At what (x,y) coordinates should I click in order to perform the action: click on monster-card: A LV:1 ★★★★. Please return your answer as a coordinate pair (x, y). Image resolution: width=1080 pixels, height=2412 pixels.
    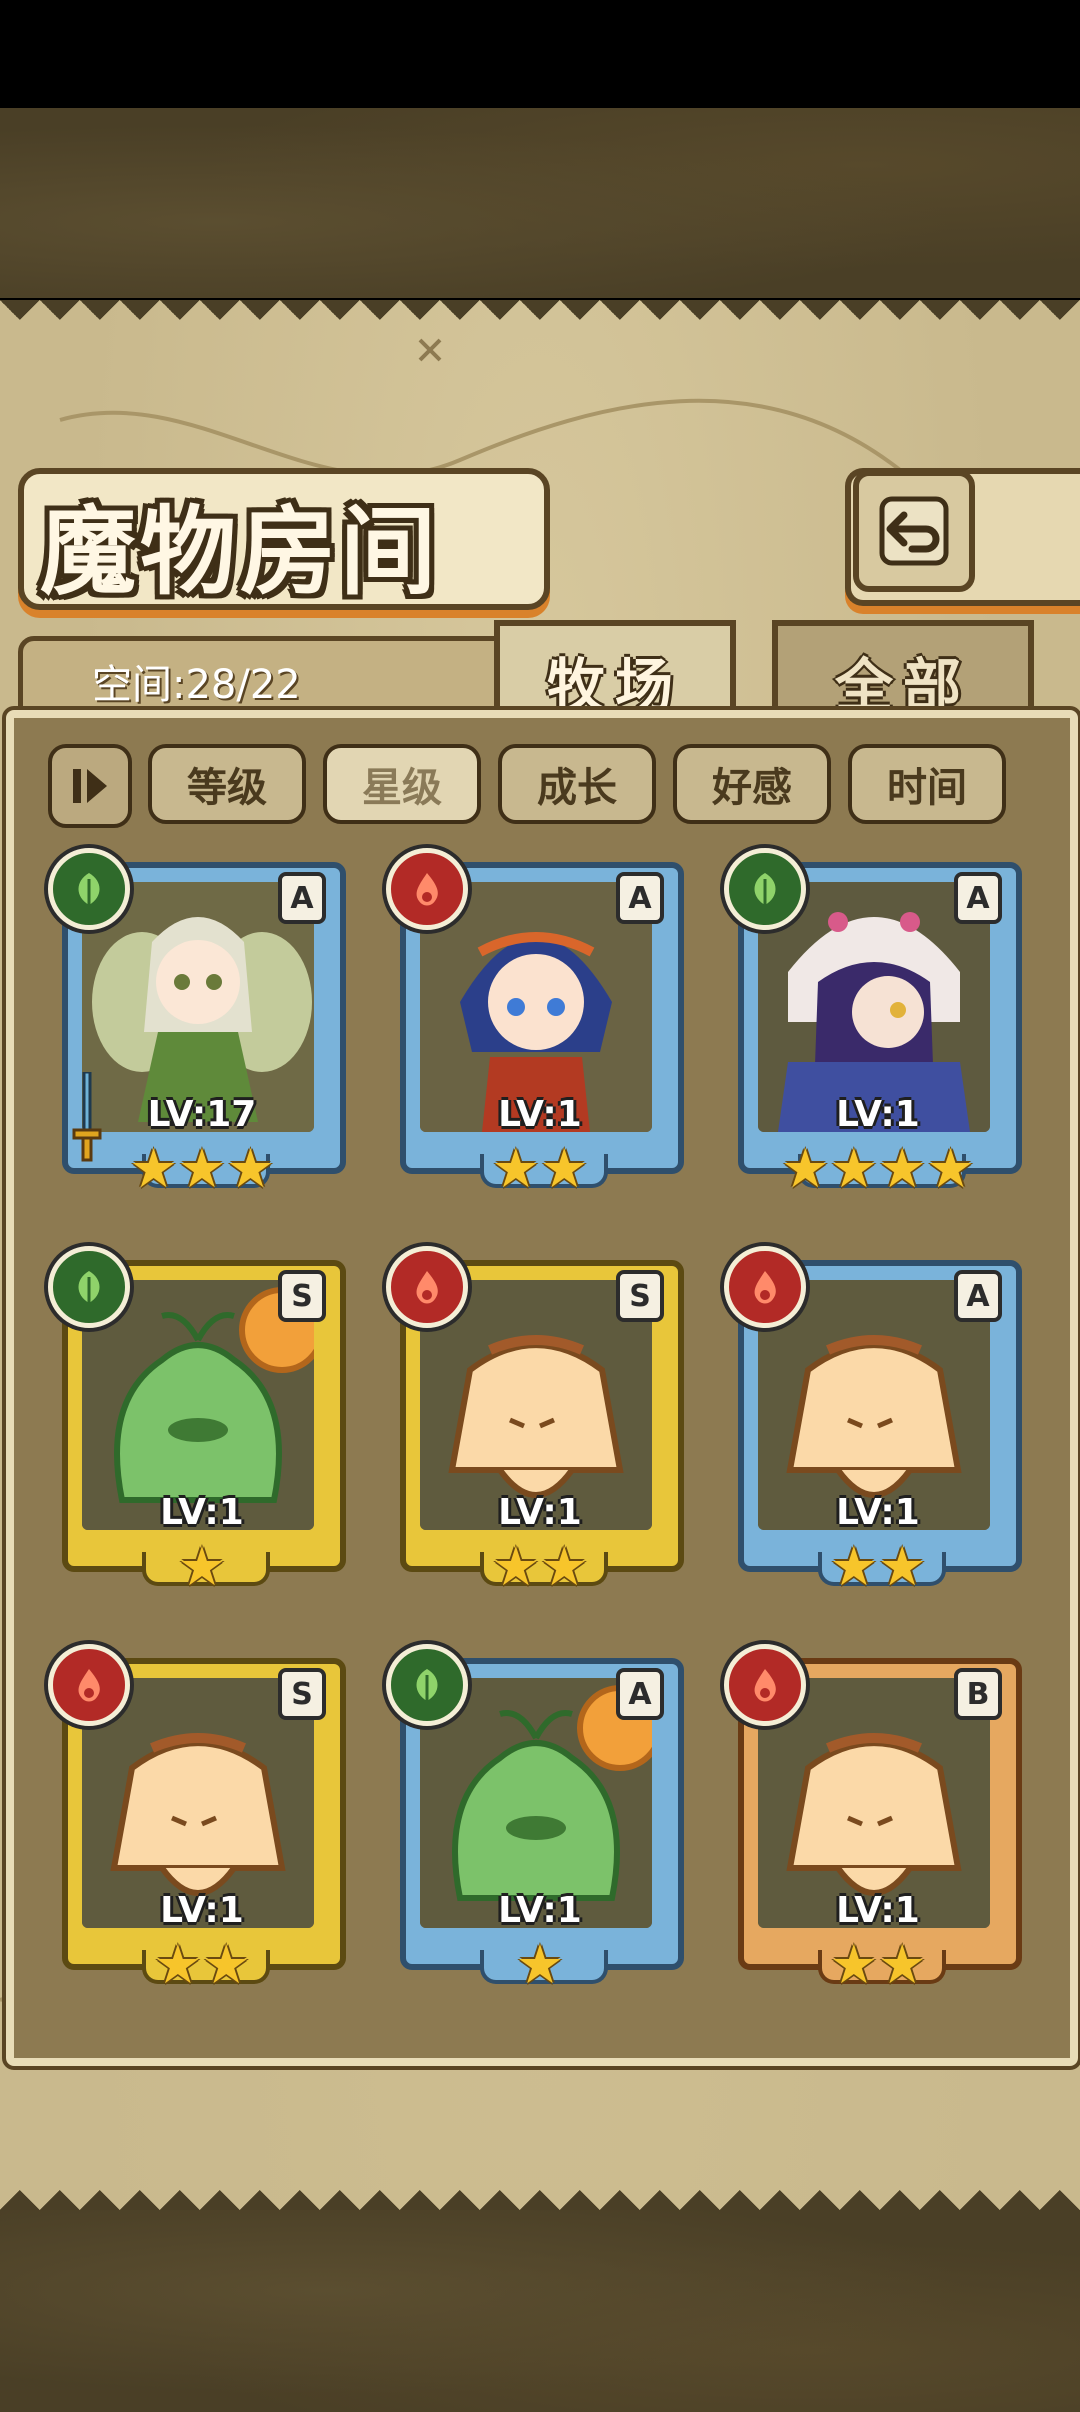
    Looking at the image, I should click on (873, 1022).